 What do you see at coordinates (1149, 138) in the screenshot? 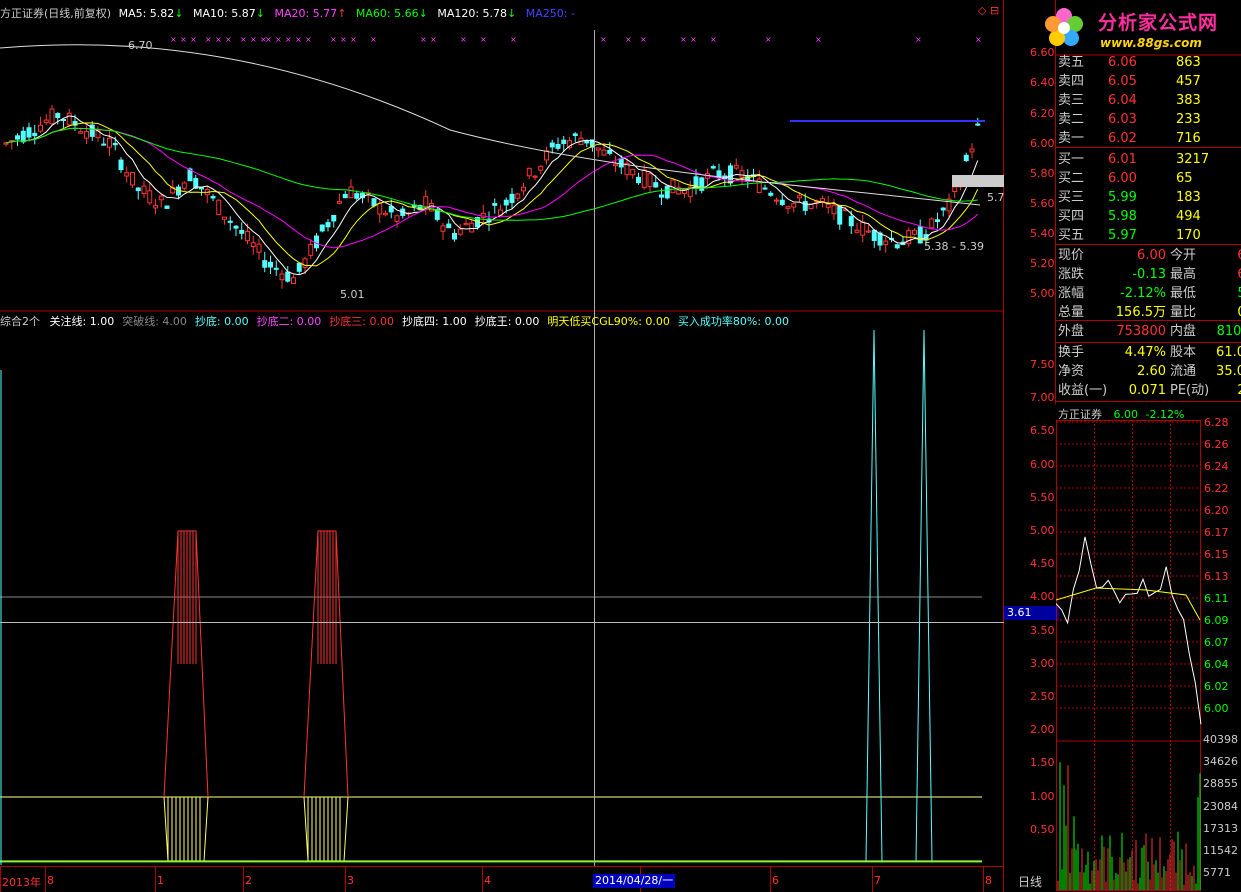
I see `quote-row-sell: 卖一 6.02 716` at bounding box center [1149, 138].